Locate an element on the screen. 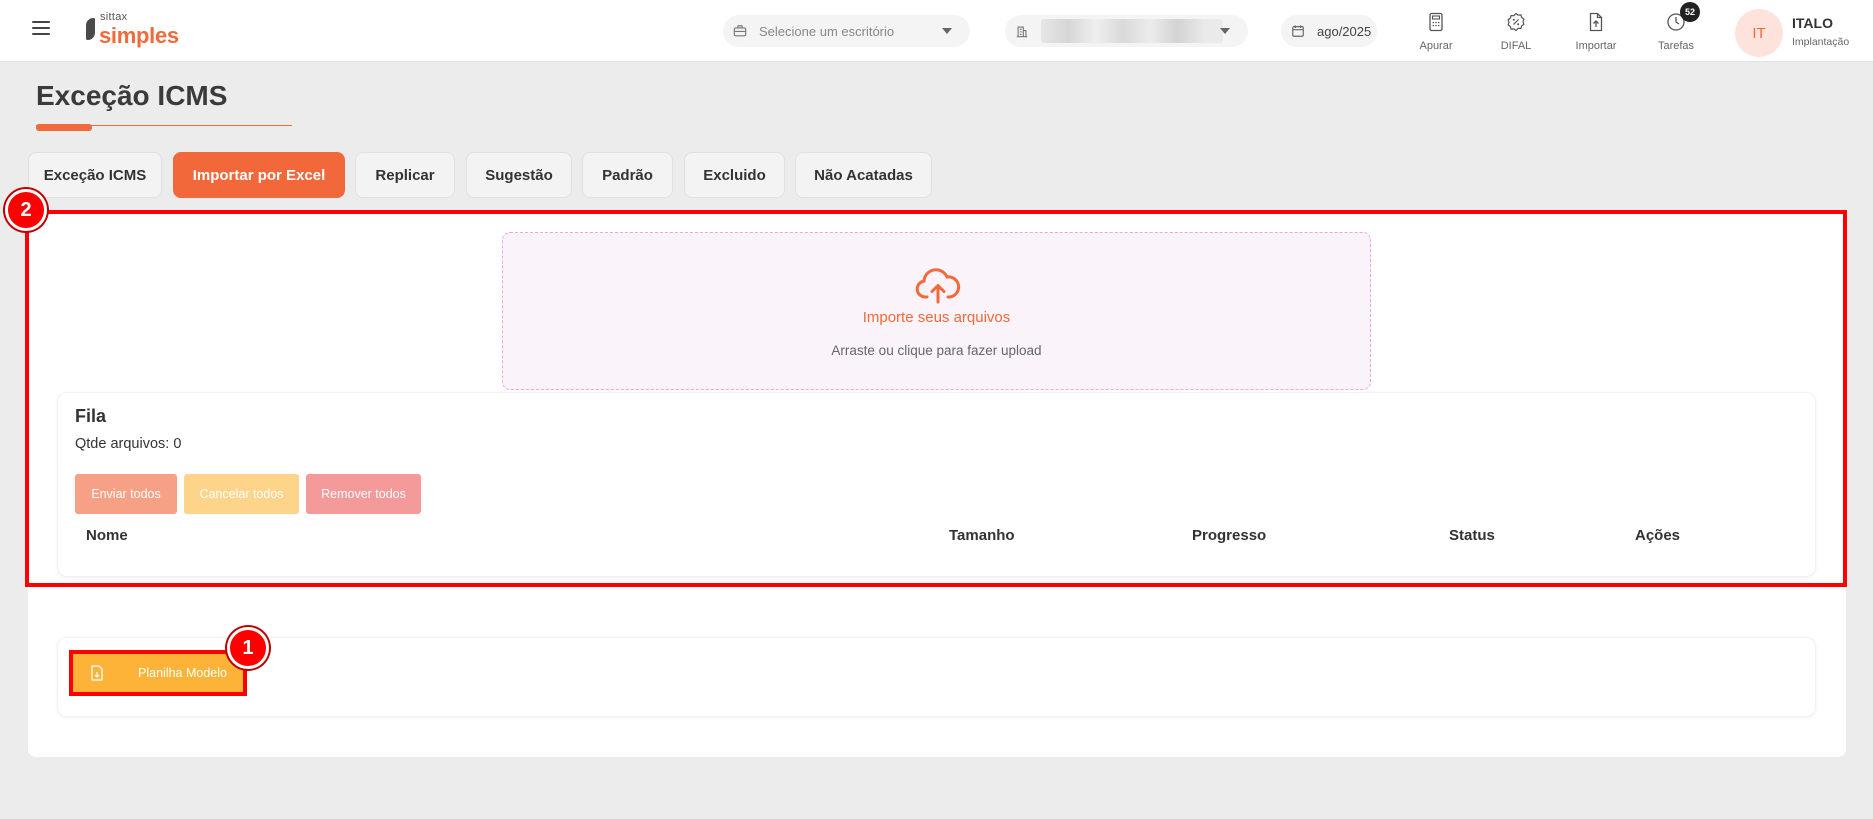  annotation-marker-1: 1 is located at coordinates (248, 648).